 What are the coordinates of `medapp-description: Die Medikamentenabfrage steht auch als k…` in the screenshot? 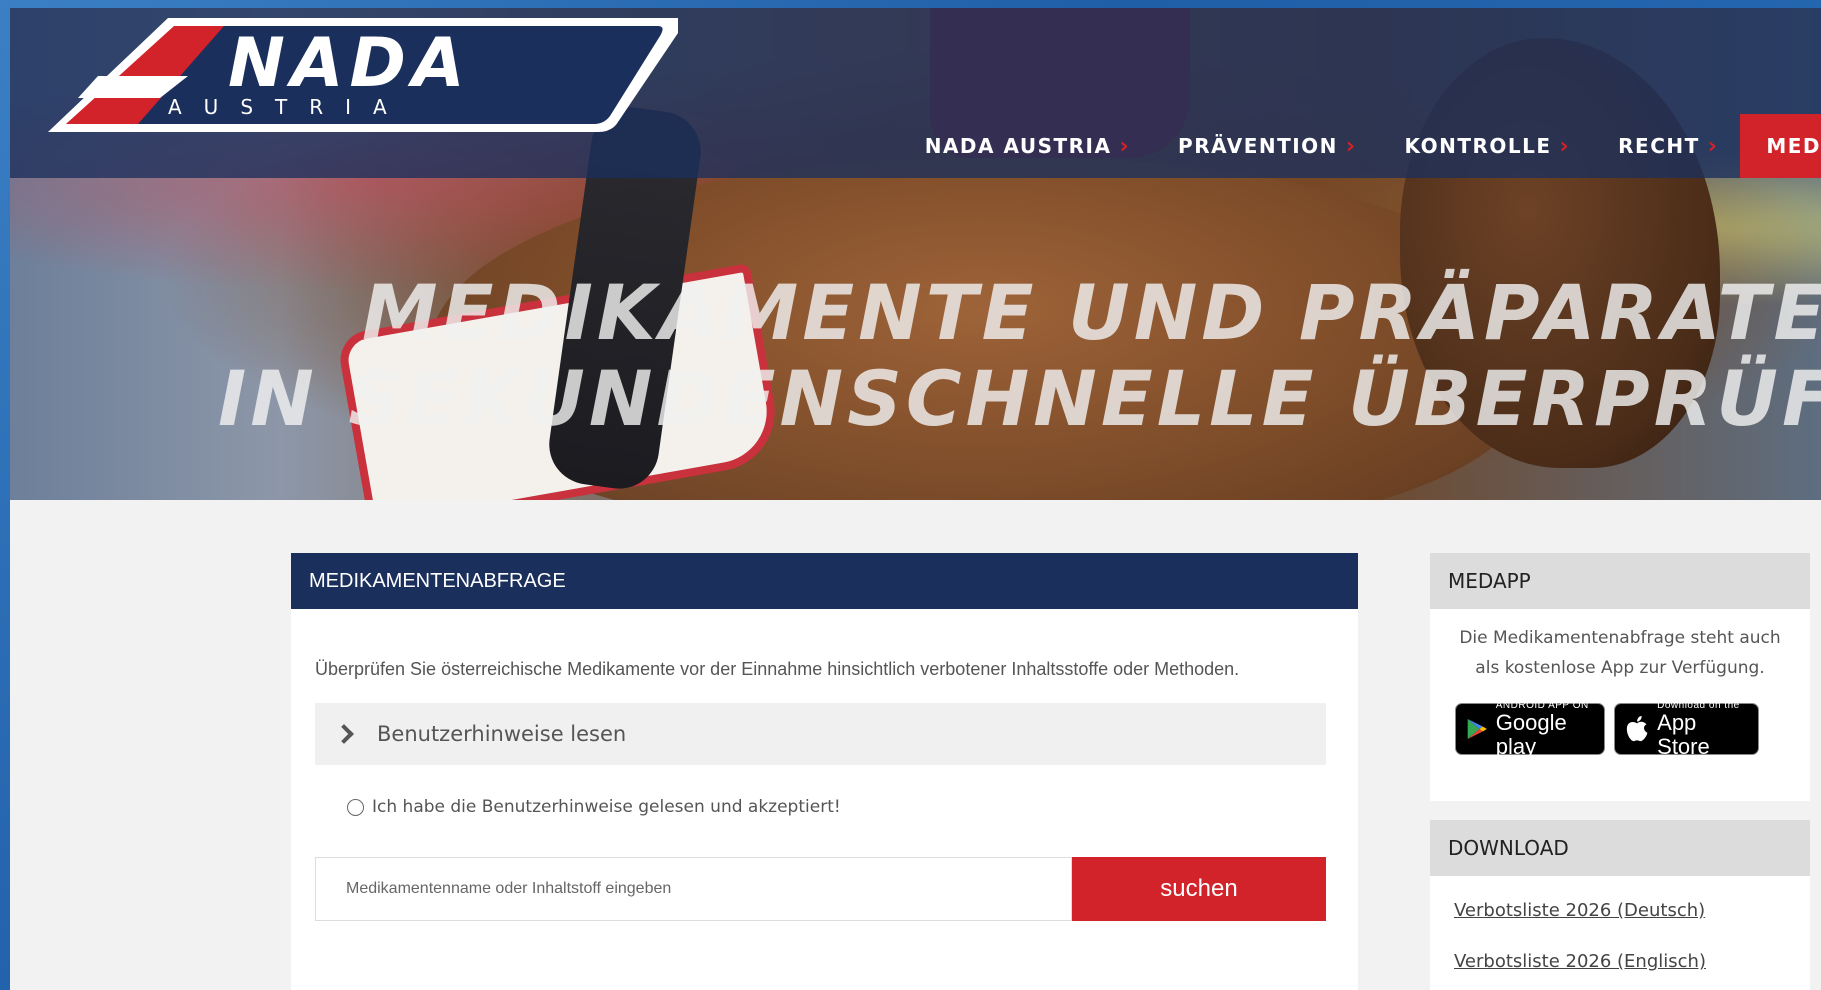 It's located at (1620, 653).